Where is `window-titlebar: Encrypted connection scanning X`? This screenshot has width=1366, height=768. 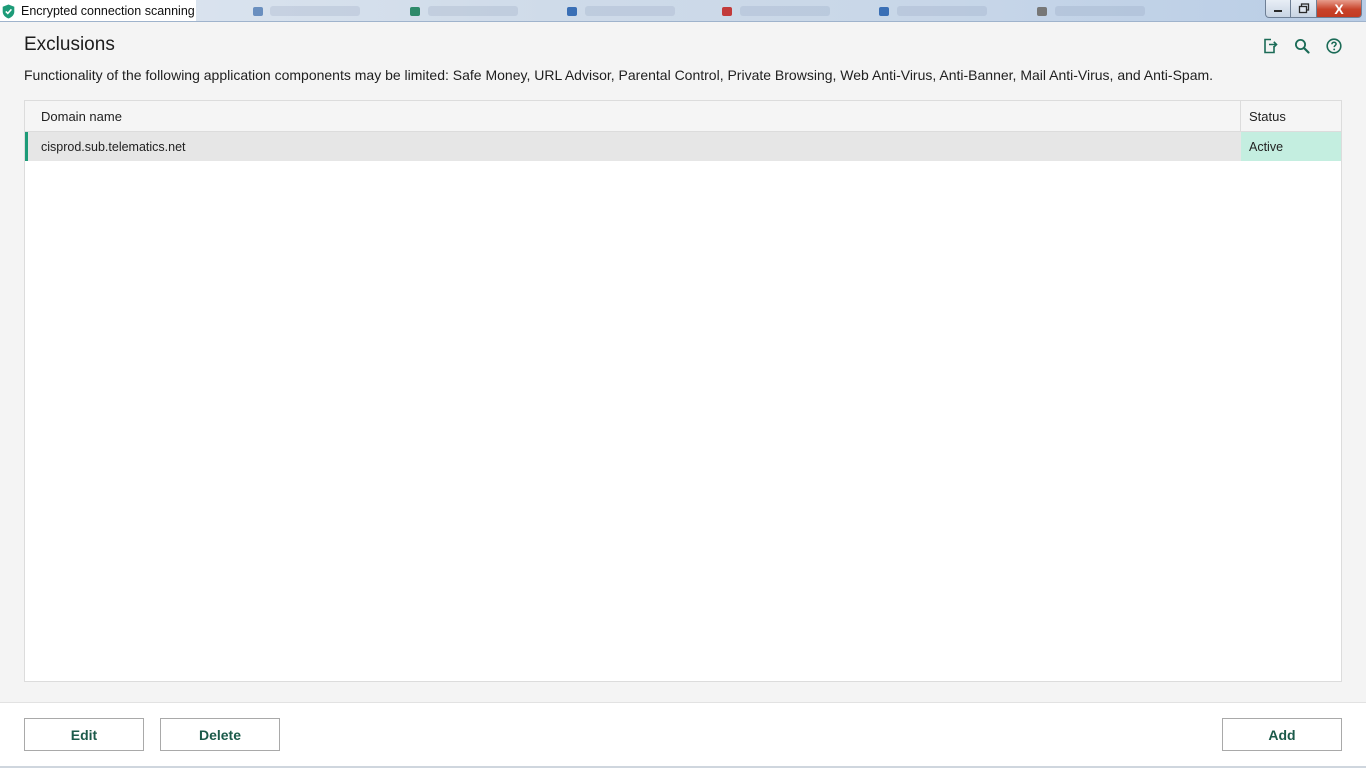 window-titlebar: Encrypted connection scanning X is located at coordinates (683, 11).